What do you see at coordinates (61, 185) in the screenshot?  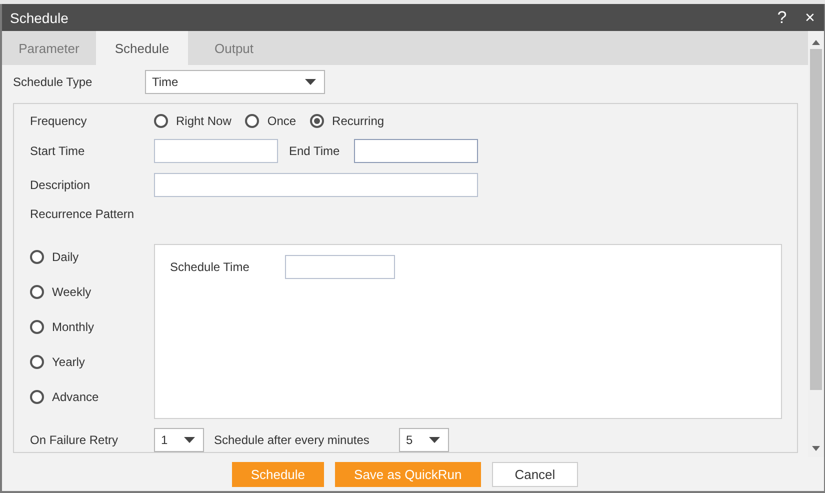 I see `field-label: Description` at bounding box center [61, 185].